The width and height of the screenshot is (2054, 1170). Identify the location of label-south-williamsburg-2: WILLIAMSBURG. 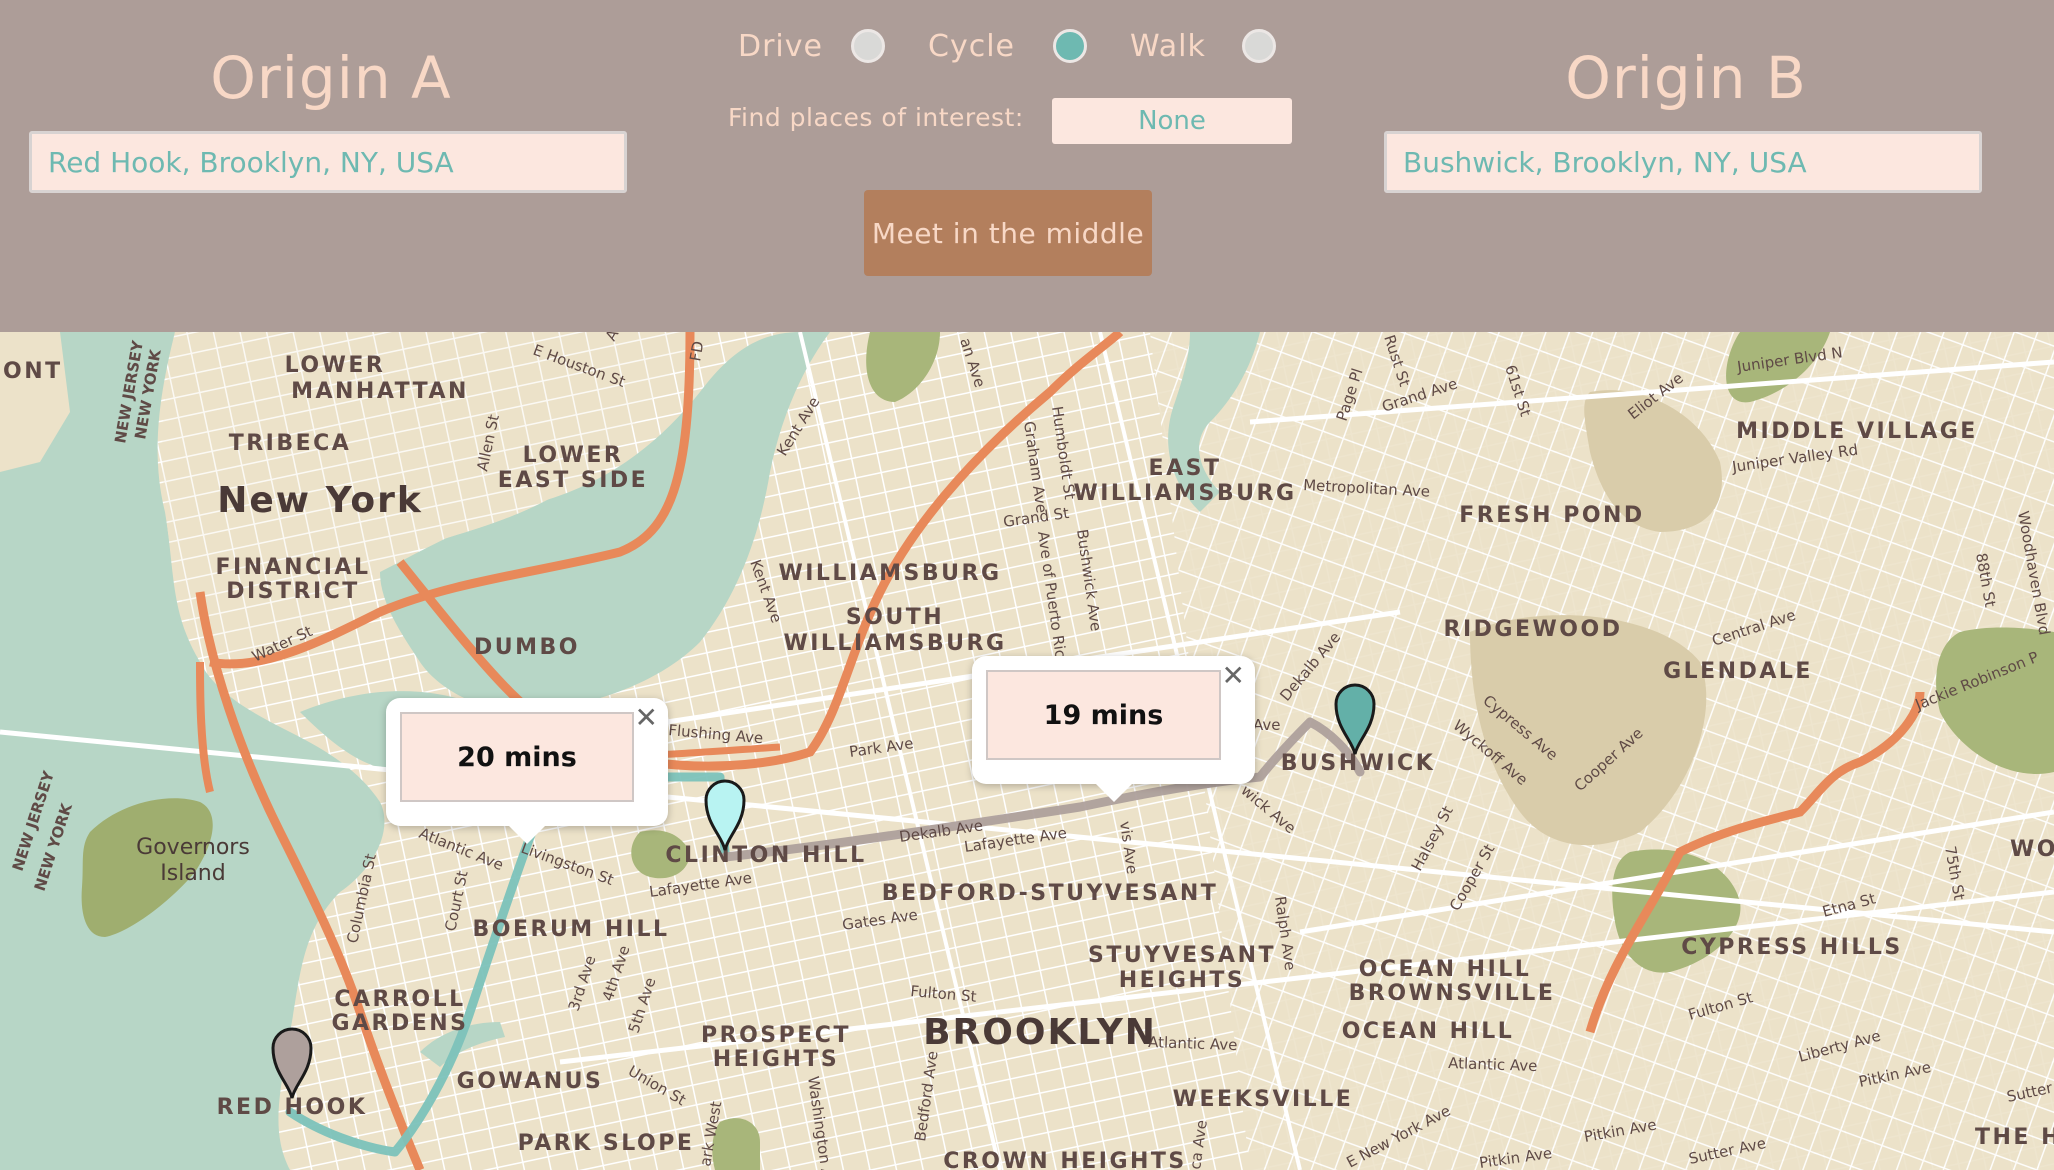
(894, 643).